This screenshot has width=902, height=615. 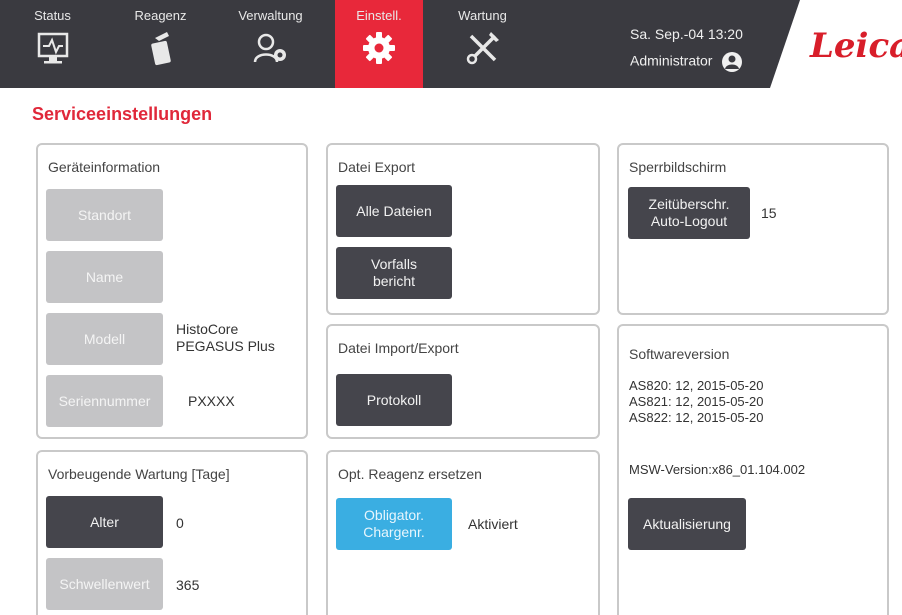 I want to click on auto-logout-timeout-button: Zeitüberschr. Auto-Logout, so click(x=689, y=213).